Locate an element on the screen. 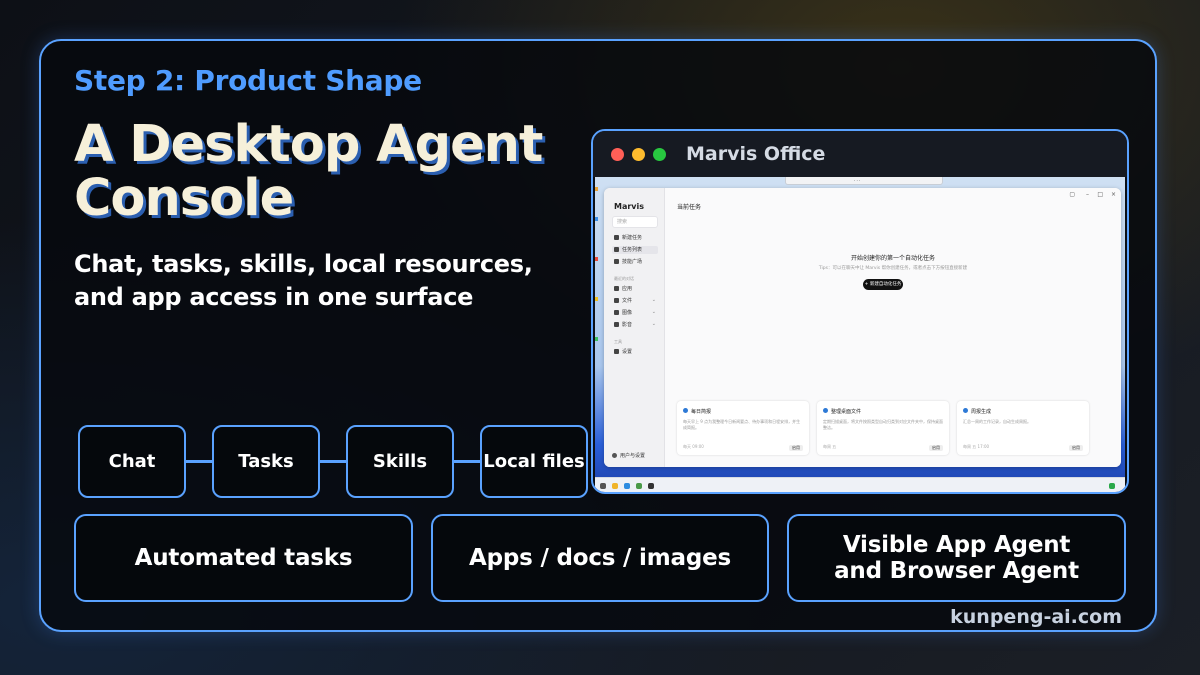 Image resolution: width=1200 pixels, height=675 pixels. sidebar-item-skills: 技能广场 is located at coordinates (635, 262).